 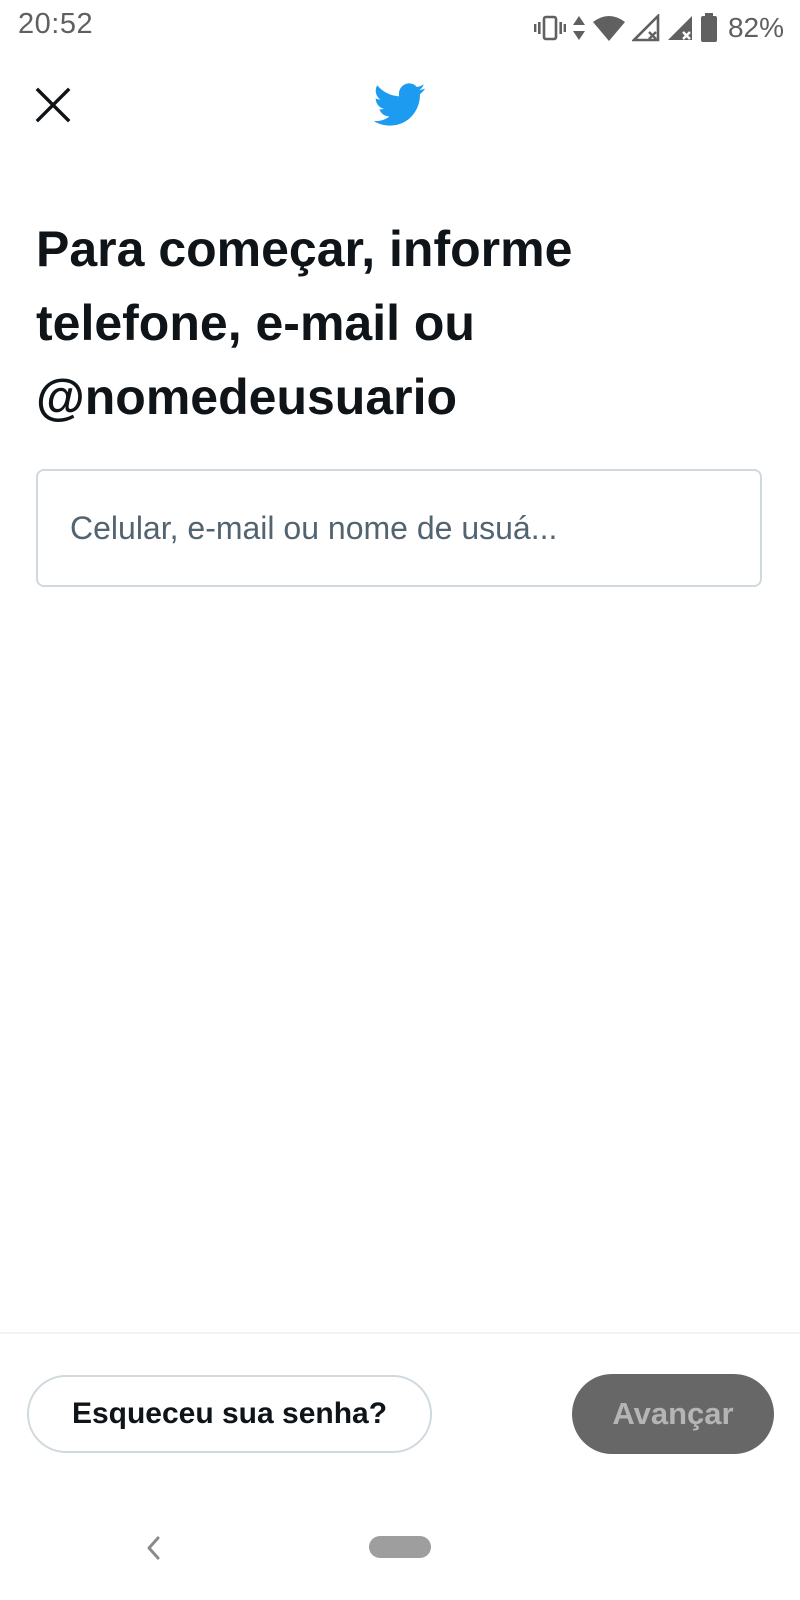 I want to click on twitter-bird-icon, so click(x=399, y=105).